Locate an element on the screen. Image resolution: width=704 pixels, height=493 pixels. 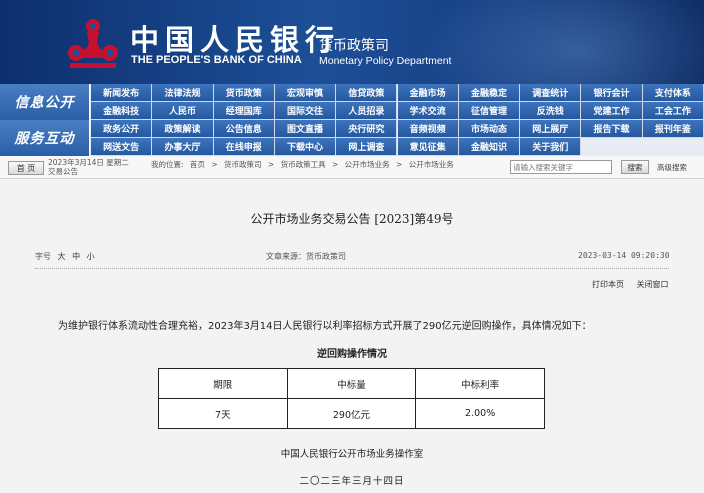
nav-link: 公告信息 is located at coordinates (244, 129).